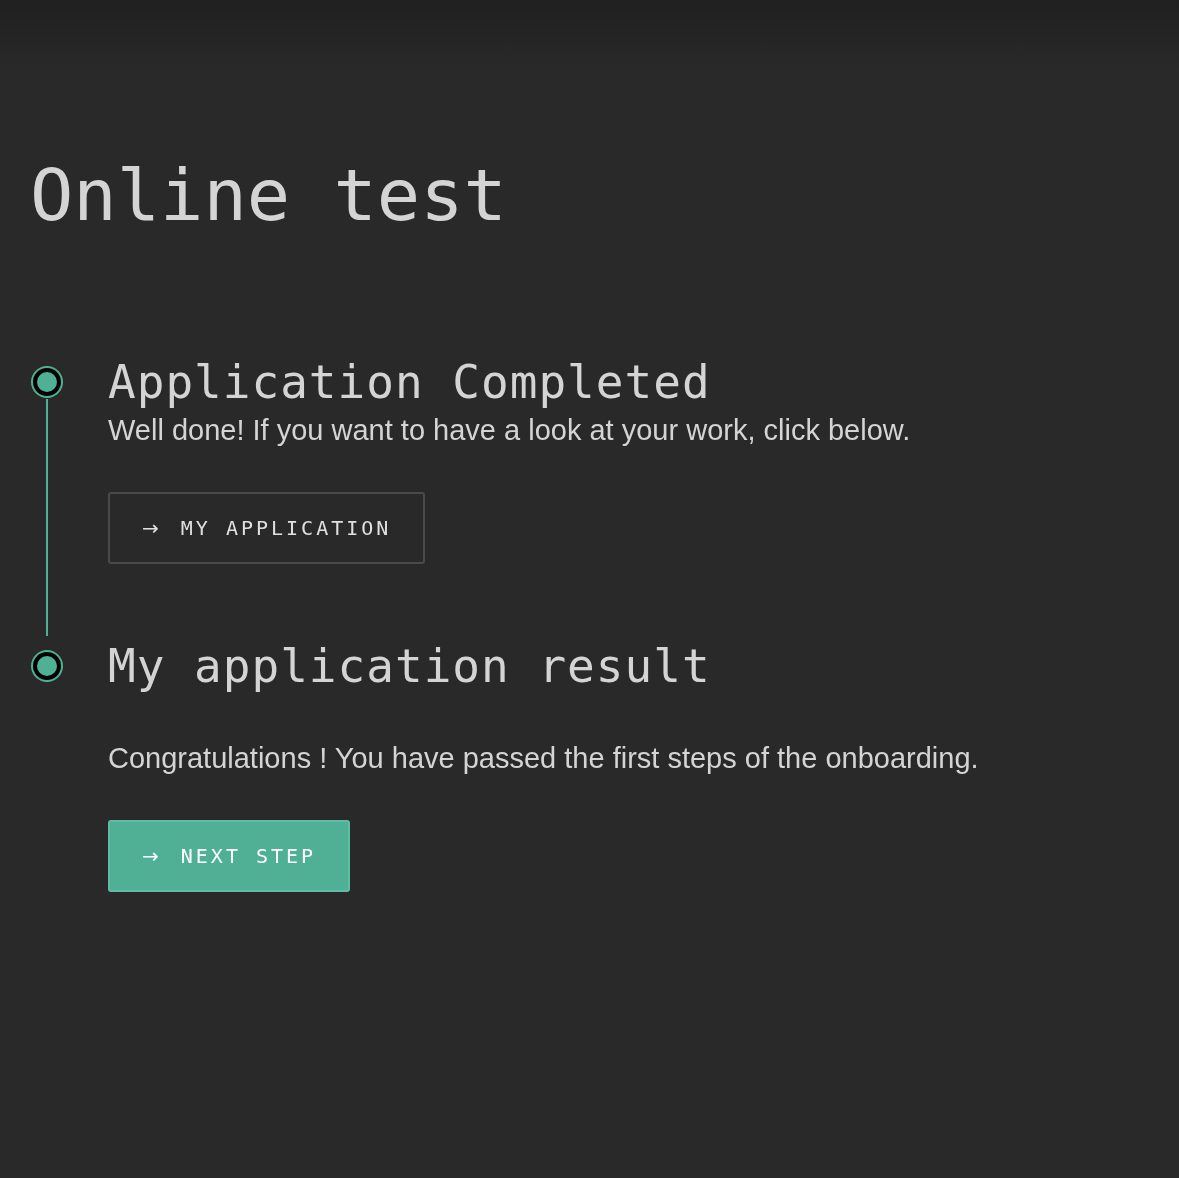 The width and height of the screenshot is (1179, 1178). Describe the element at coordinates (543, 758) in the screenshot. I see `step-description: Congratulations ! You have passed the first steps of the onboarding.` at that location.